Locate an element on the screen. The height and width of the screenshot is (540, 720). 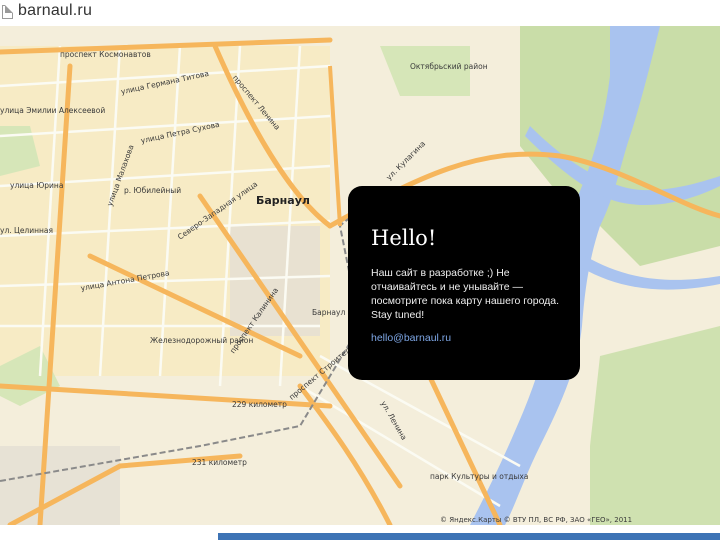
bottom-accent-bar is located at coordinates (469, 536).